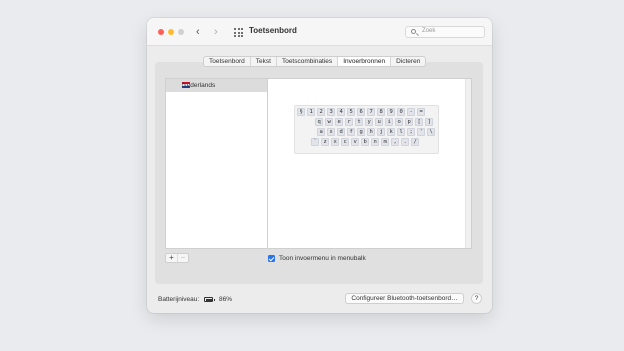 The width and height of the screenshot is (624, 351). I want to click on keyboard-row: q w e r t y u i o p[], so click(366, 122).